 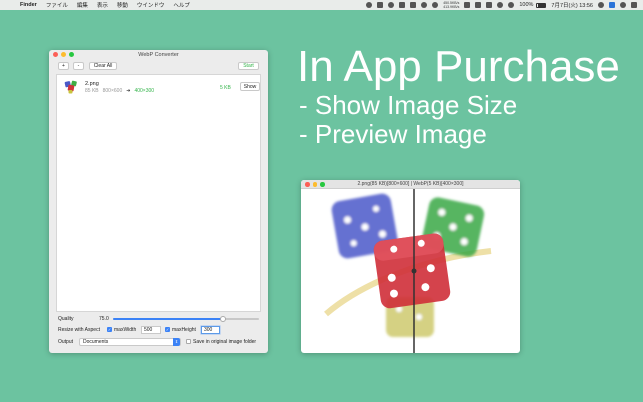 I want to click on time-machine-icon, so click(x=500, y=5).